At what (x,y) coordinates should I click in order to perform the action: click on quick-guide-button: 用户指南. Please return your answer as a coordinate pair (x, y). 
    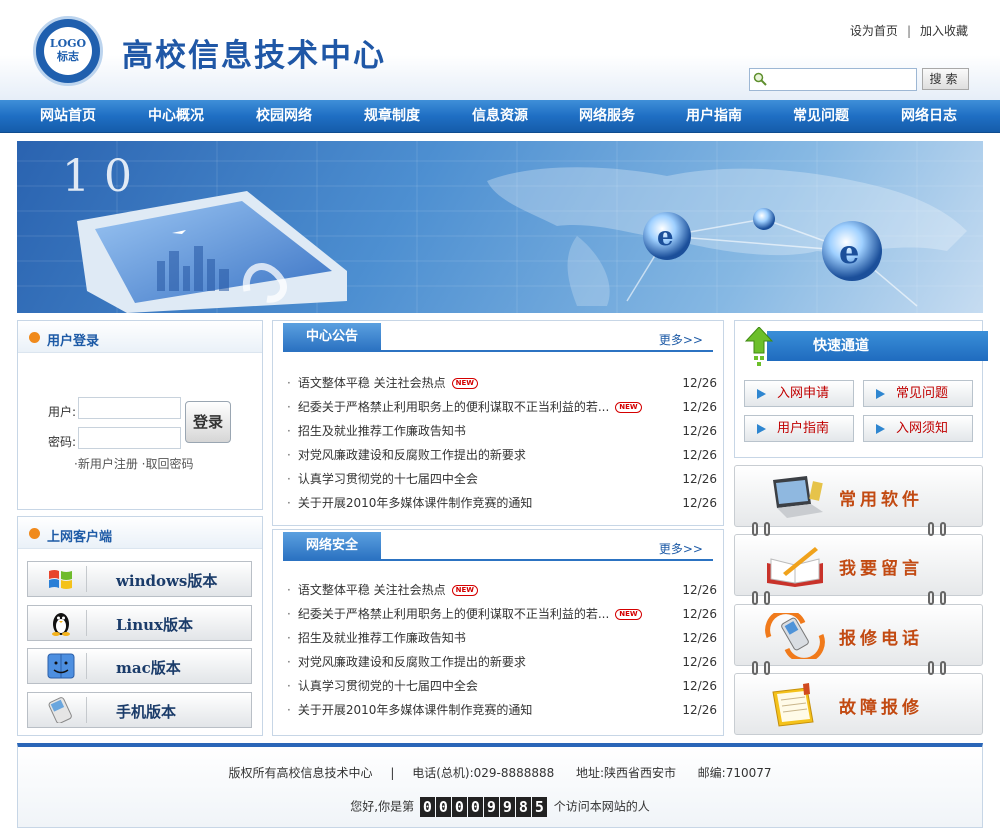
    Looking at the image, I should click on (799, 428).